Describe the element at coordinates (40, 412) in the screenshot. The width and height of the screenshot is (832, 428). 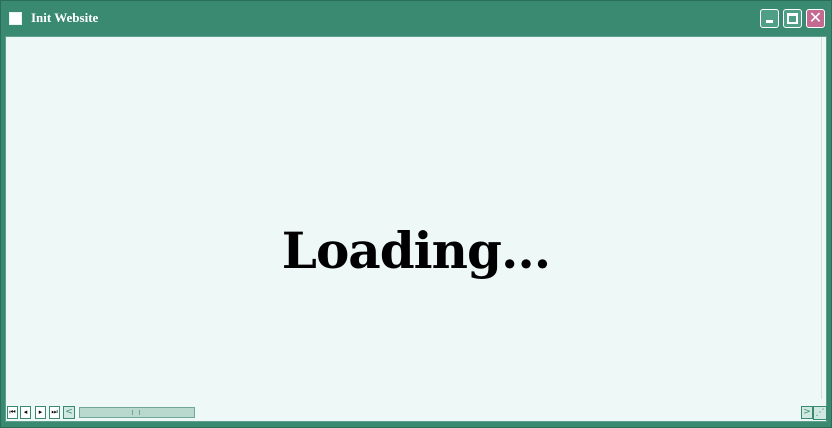
I see `next-record-button: ▸` at that location.